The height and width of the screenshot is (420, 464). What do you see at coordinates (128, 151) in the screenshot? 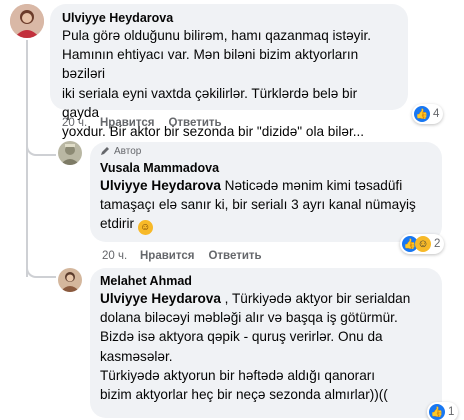
I see `author-badge-label: Автор` at bounding box center [128, 151].